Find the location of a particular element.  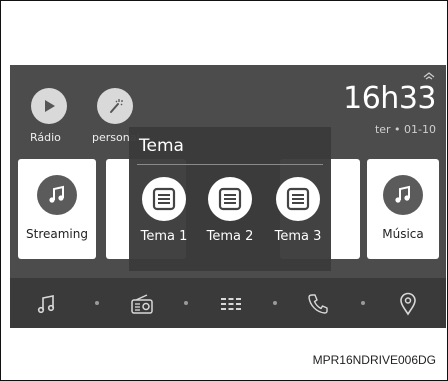

location-pin-icon is located at coordinates (408, 304).